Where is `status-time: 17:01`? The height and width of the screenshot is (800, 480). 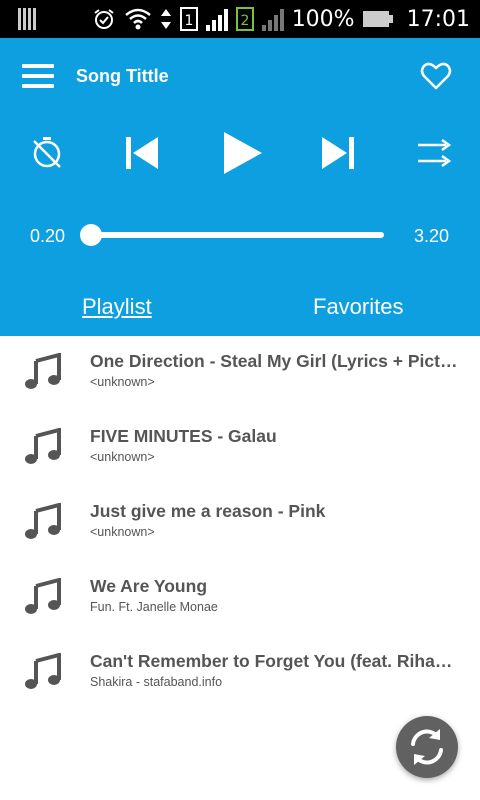 status-time: 17:01 is located at coordinates (438, 19).